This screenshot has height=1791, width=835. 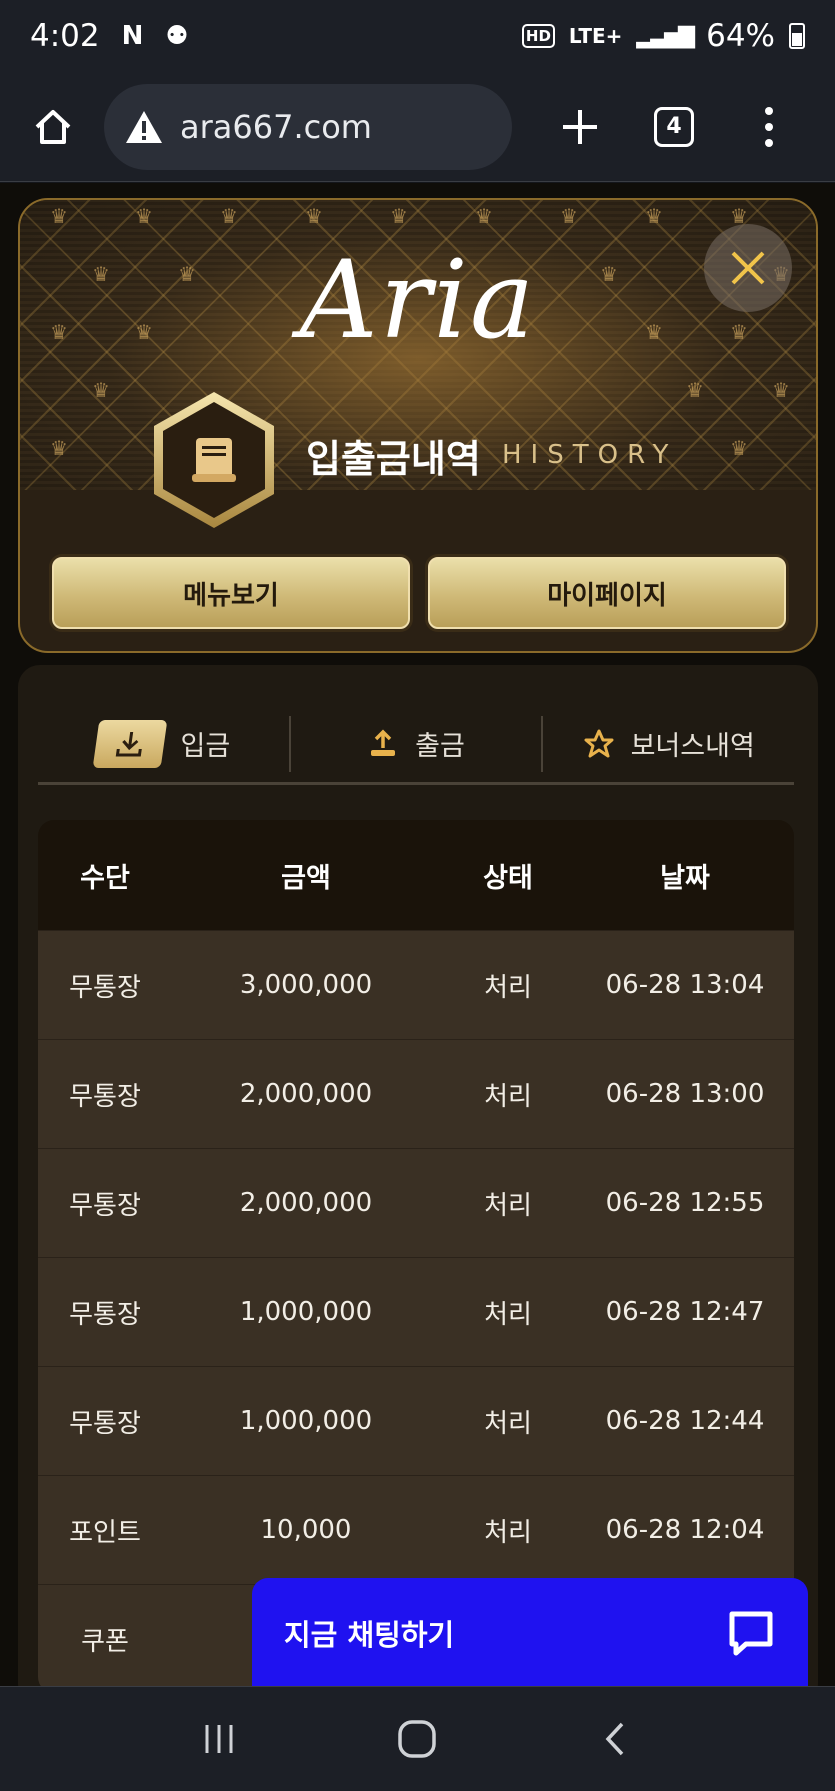 I want to click on cell-date: 06-28 12:47, so click(x=685, y=1312).